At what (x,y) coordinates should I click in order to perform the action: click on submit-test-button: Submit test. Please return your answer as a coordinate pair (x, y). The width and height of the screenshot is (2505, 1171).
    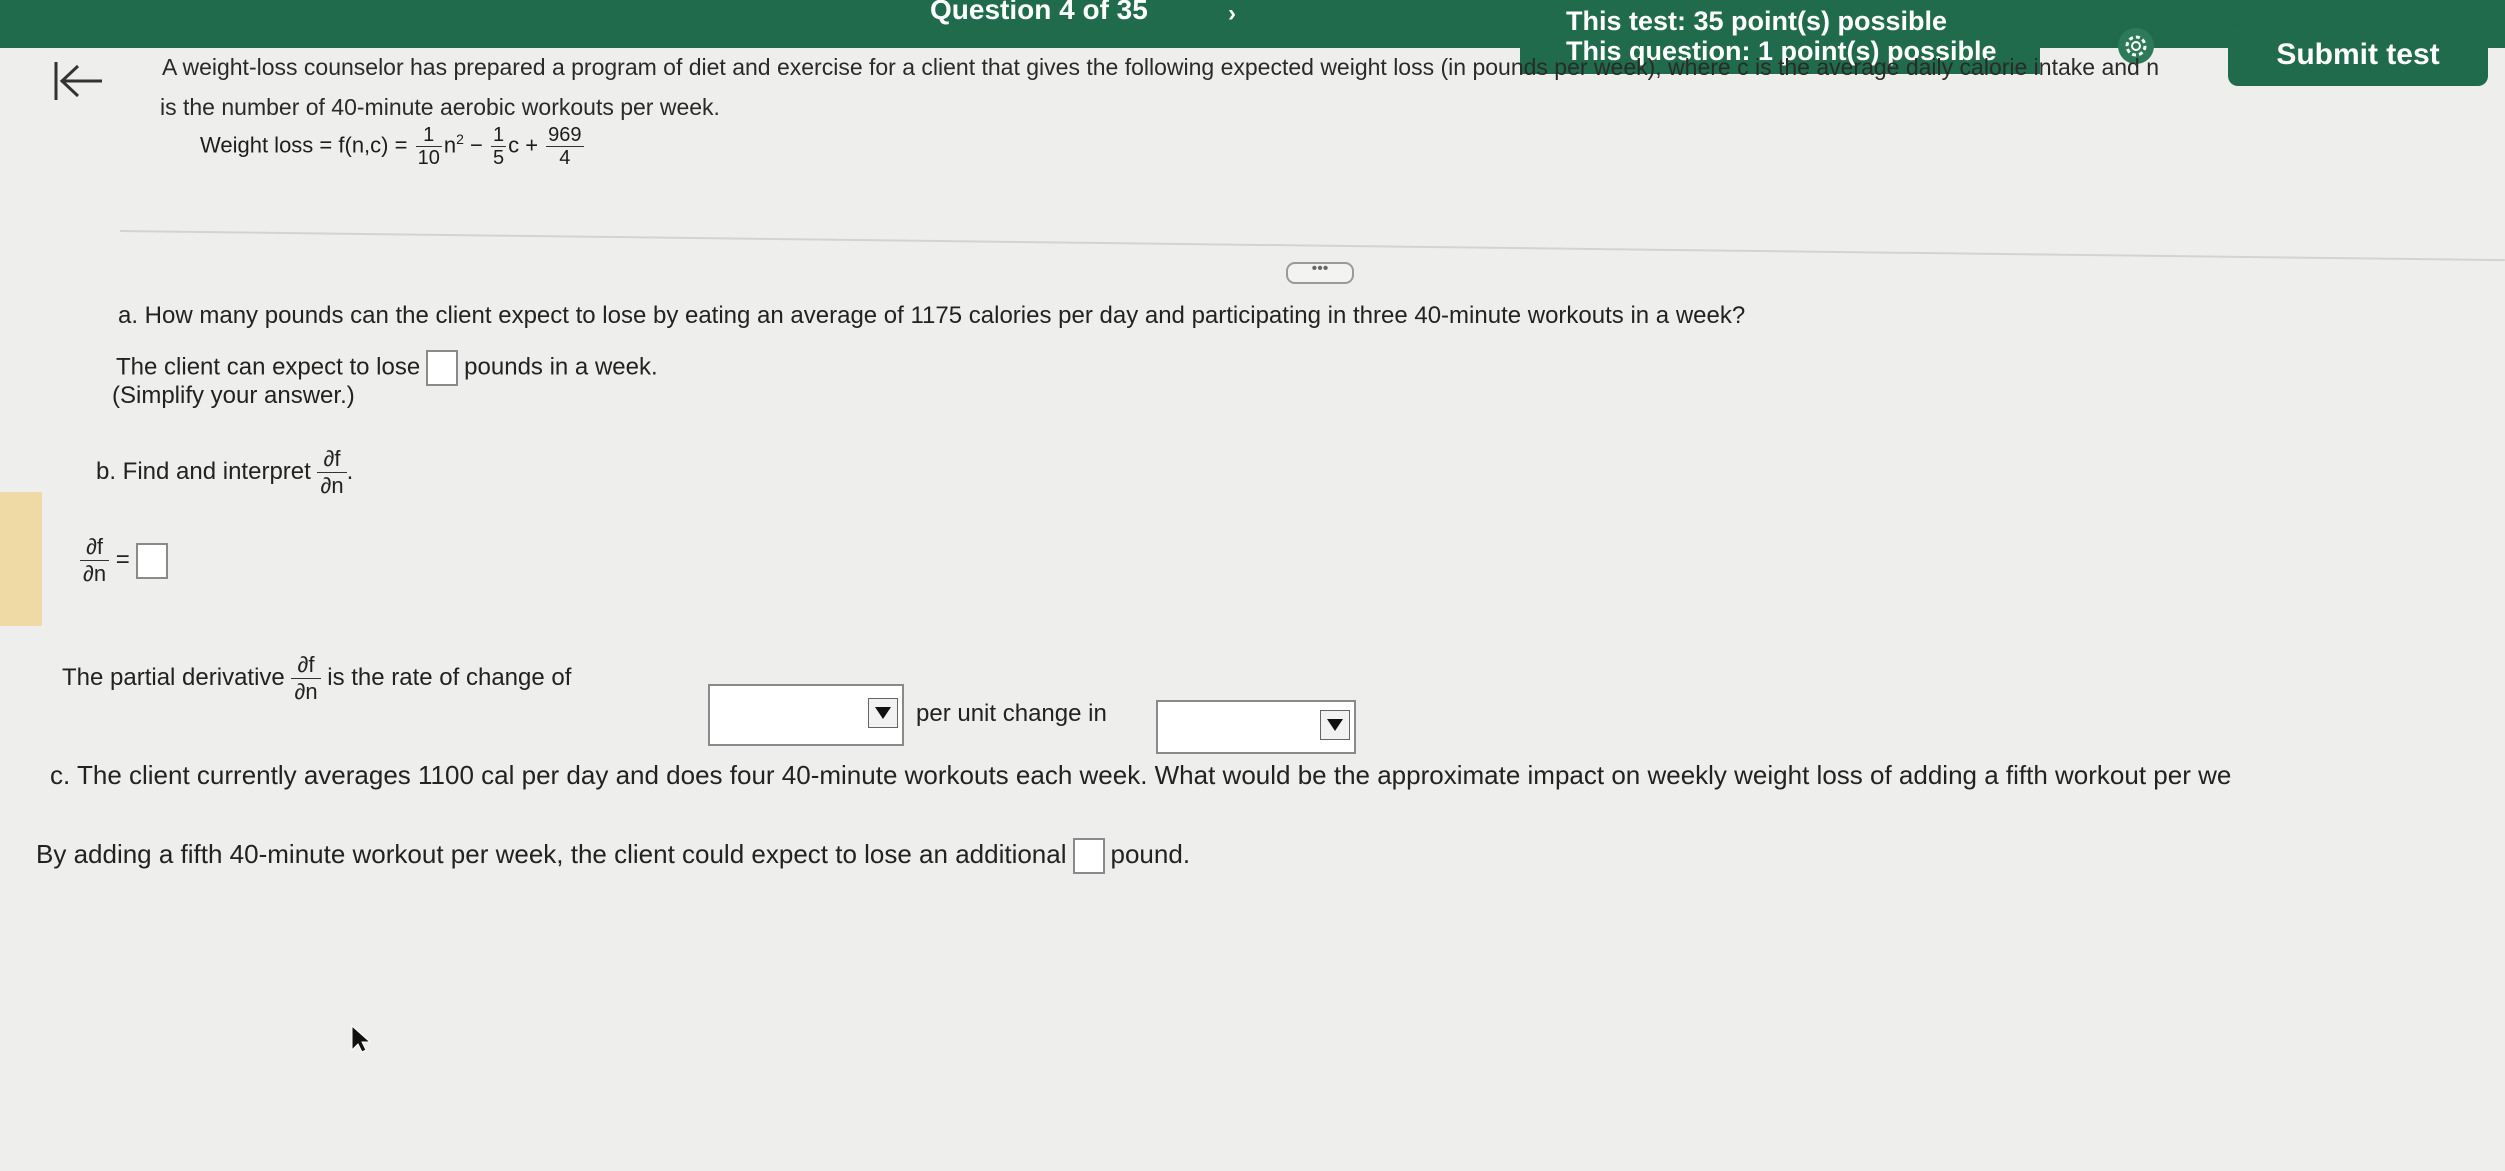
    Looking at the image, I should click on (2358, 55).